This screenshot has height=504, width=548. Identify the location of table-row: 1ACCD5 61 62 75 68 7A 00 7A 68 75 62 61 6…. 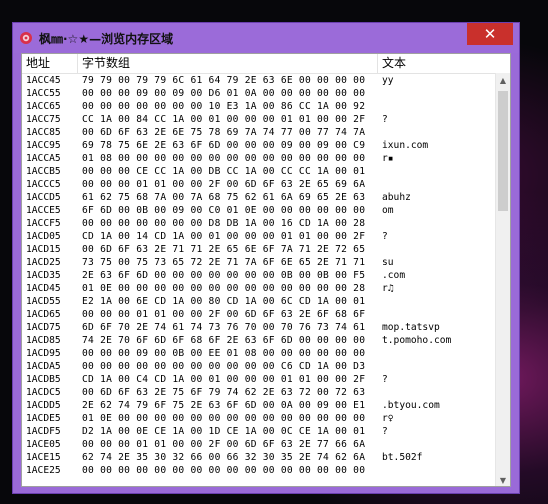
(261, 197).